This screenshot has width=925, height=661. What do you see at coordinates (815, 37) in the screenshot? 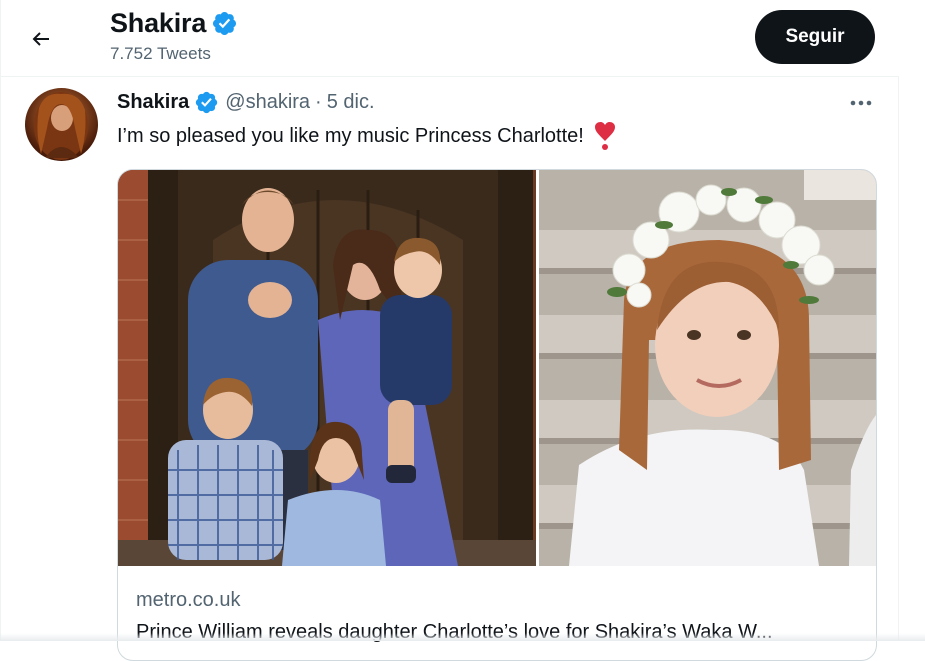
I see `follow-button: Seguir` at bounding box center [815, 37].